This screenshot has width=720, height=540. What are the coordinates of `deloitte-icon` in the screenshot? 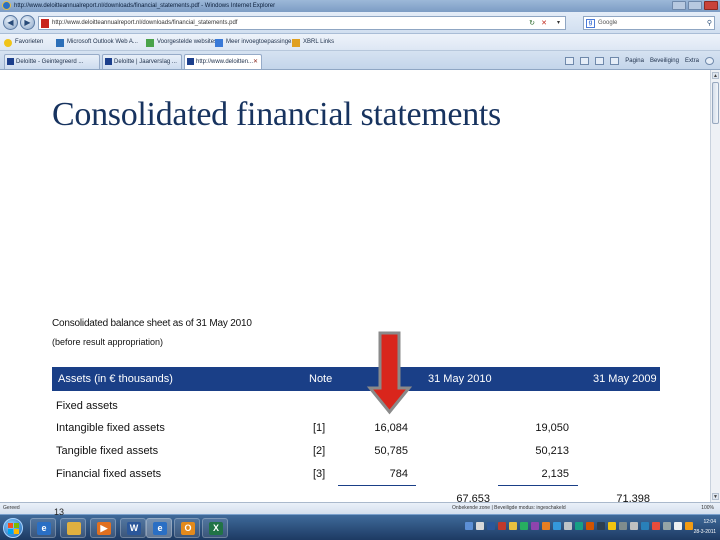 It's located at (190, 61).